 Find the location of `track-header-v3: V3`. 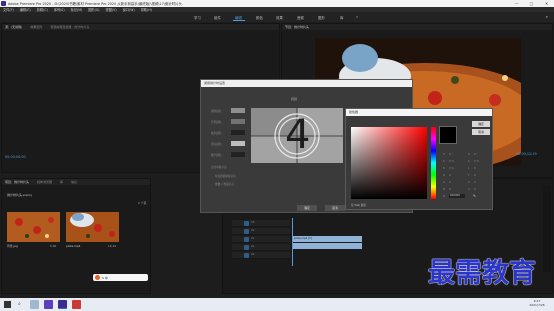

track-header-v3: V3 is located at coordinates (261, 223).